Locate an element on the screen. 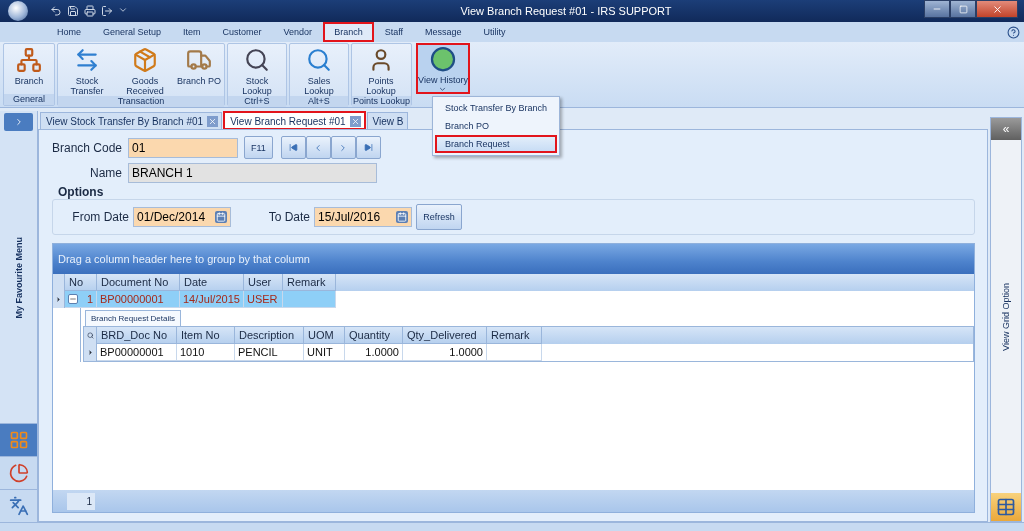 This screenshot has height=531, width=1024. last-icon is located at coordinates (368, 147).